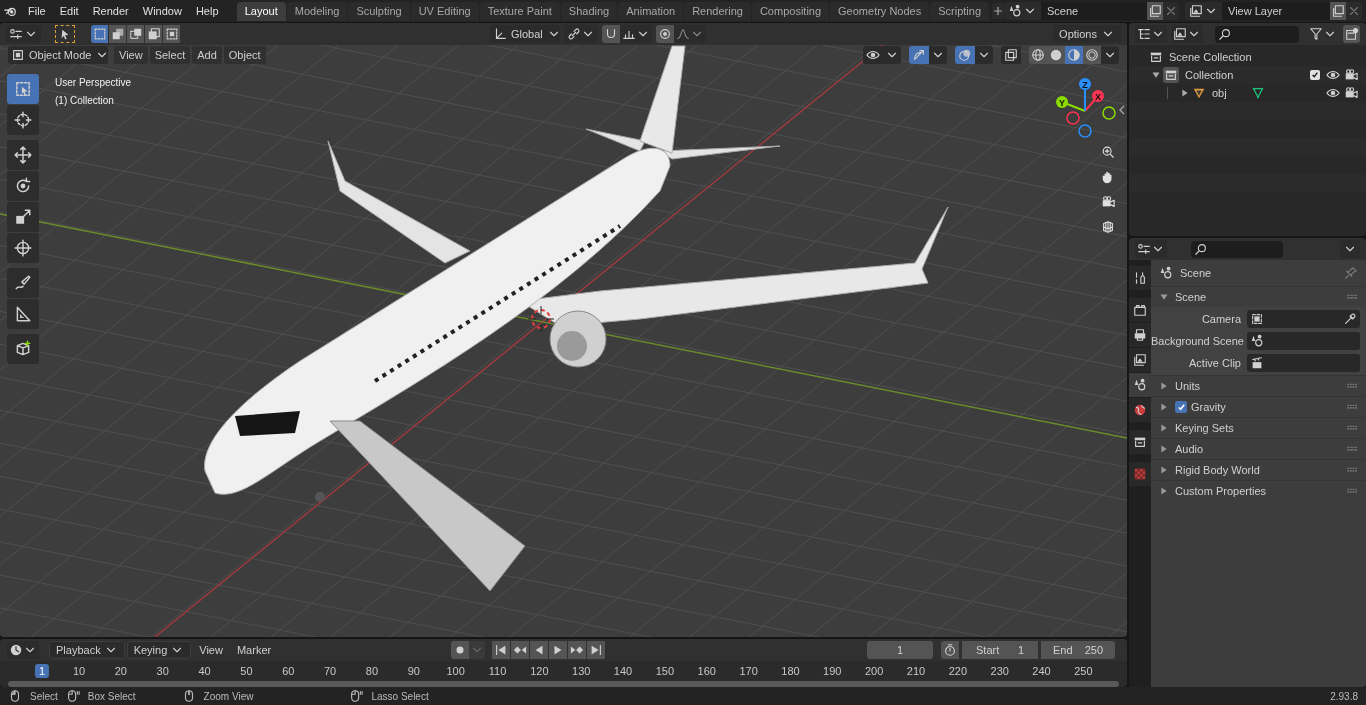  I want to click on world-properties-tab, so click(1140, 410).